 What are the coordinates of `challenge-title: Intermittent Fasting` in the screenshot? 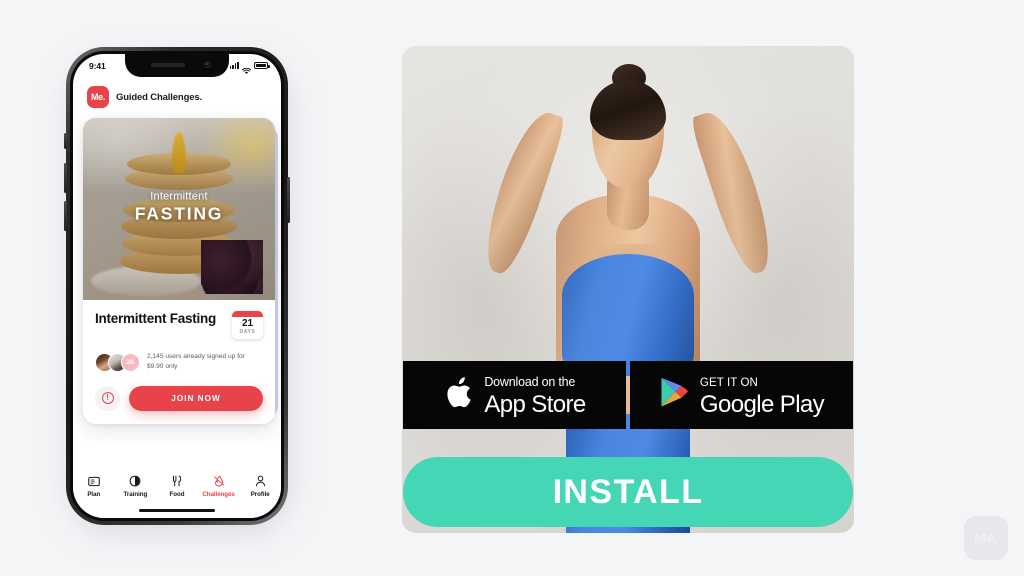 It's located at (156, 318).